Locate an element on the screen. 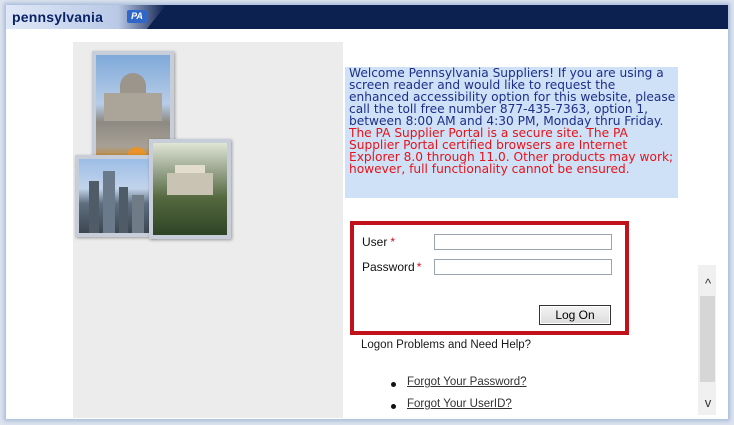 The height and width of the screenshot is (425, 734). scrollbar-thumb is located at coordinates (707, 339).